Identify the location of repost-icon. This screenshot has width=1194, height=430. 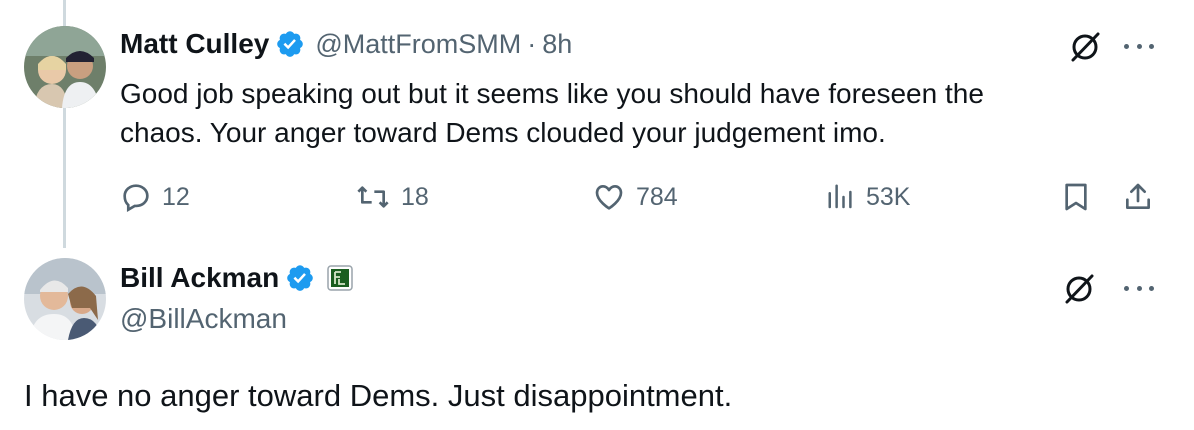
(373, 197).